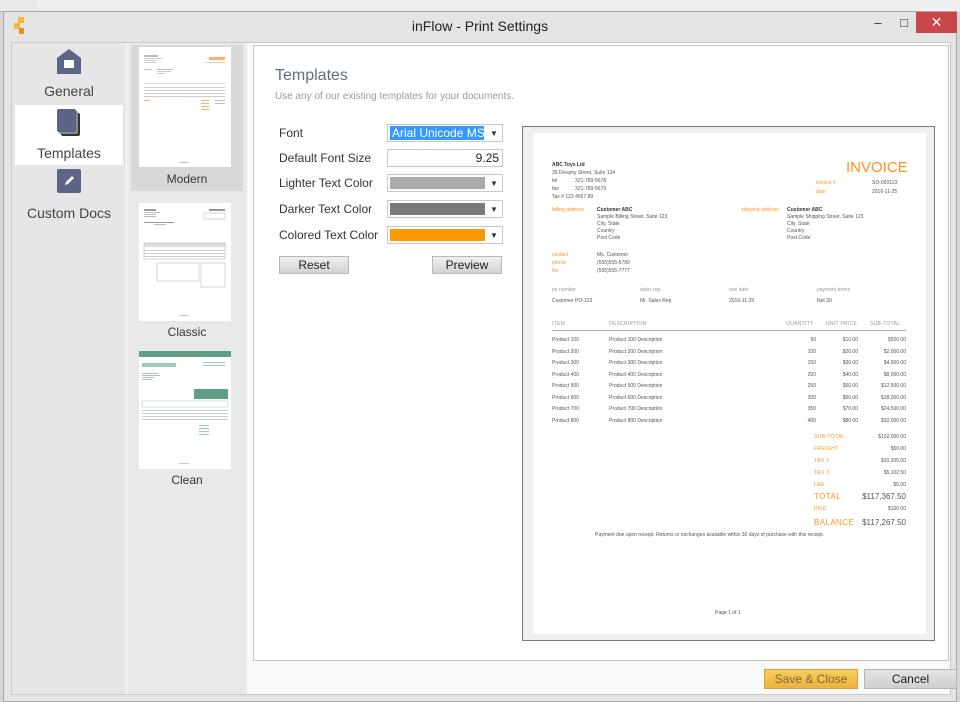  Describe the element at coordinates (822, 473) in the screenshot. I see `total-label: TAX 2` at that location.